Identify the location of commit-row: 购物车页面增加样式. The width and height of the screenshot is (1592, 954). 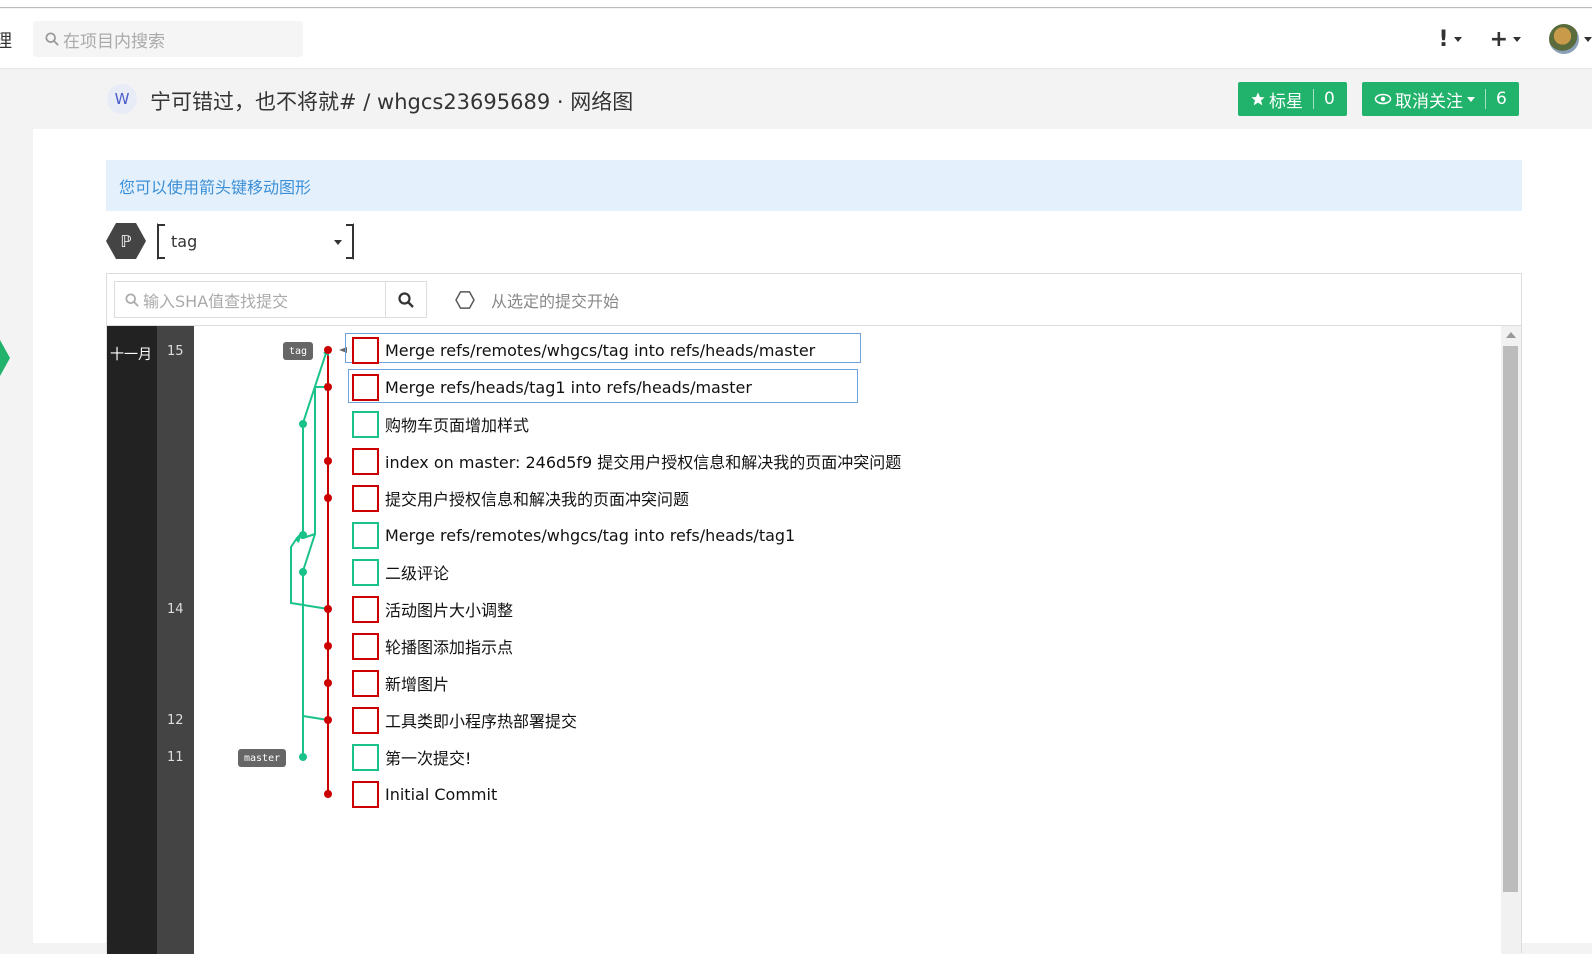
(440, 424).